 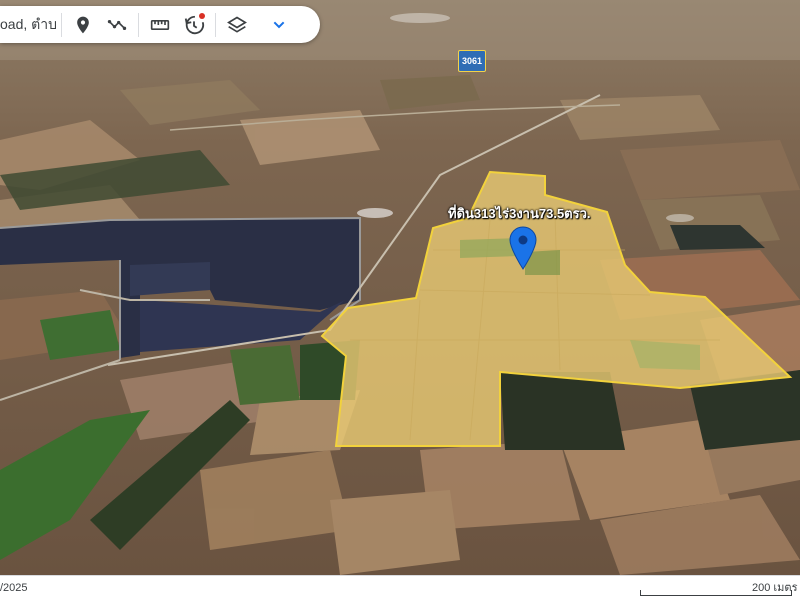 What do you see at coordinates (472, 61) in the screenshot?
I see `route-shield: 3061` at bounding box center [472, 61].